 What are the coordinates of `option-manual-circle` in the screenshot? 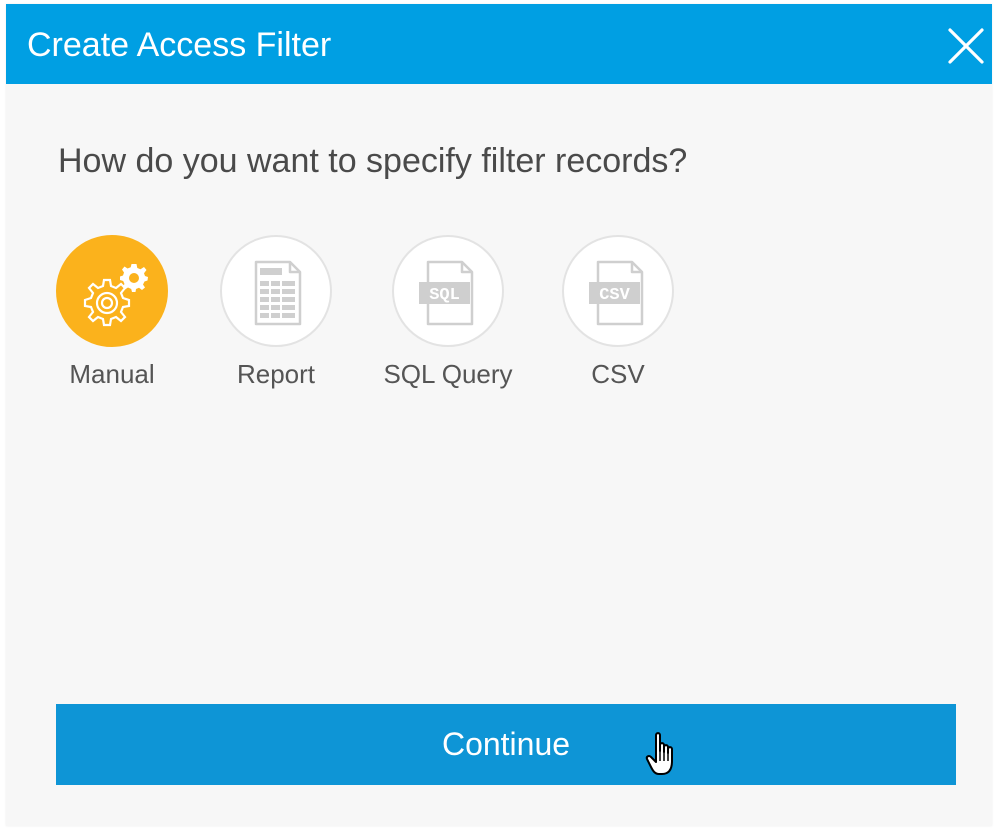 It's located at (112, 291).